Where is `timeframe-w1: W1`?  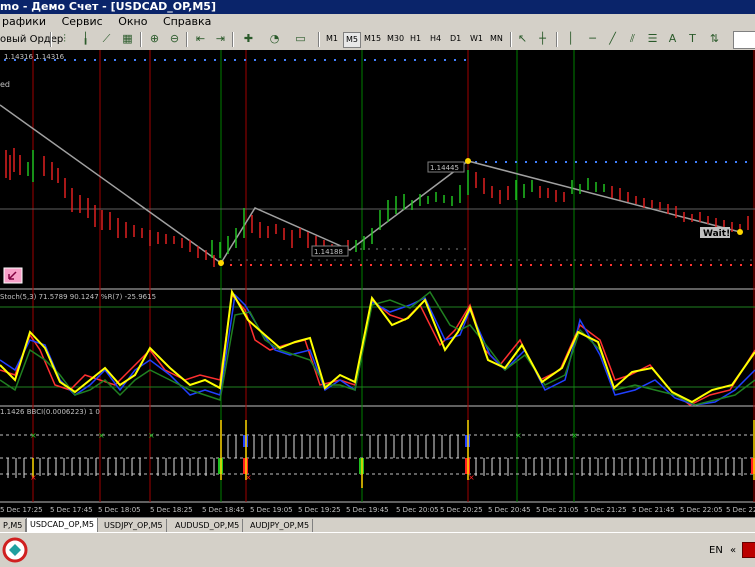
timeframe-w1: W1 is located at coordinates (476, 39).